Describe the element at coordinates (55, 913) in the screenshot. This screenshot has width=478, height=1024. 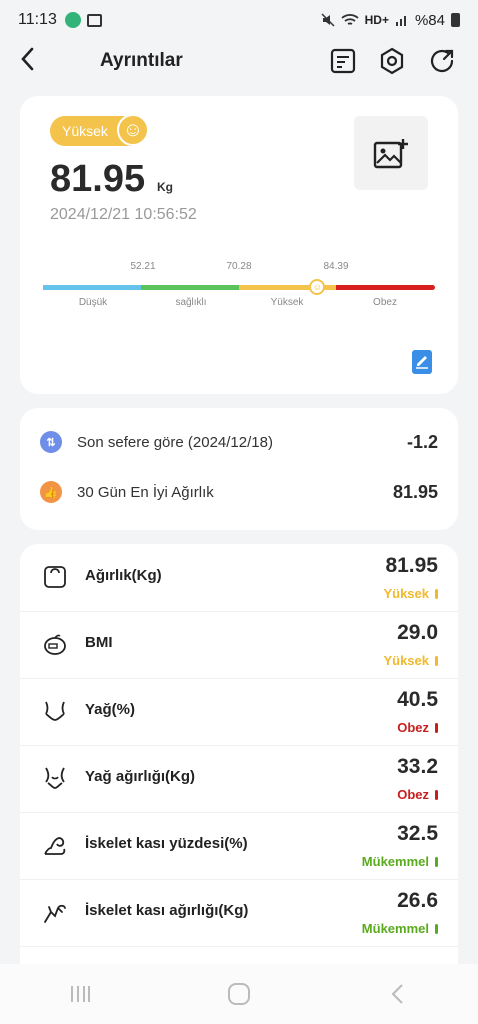
I see `muscle-weight-icon` at that location.